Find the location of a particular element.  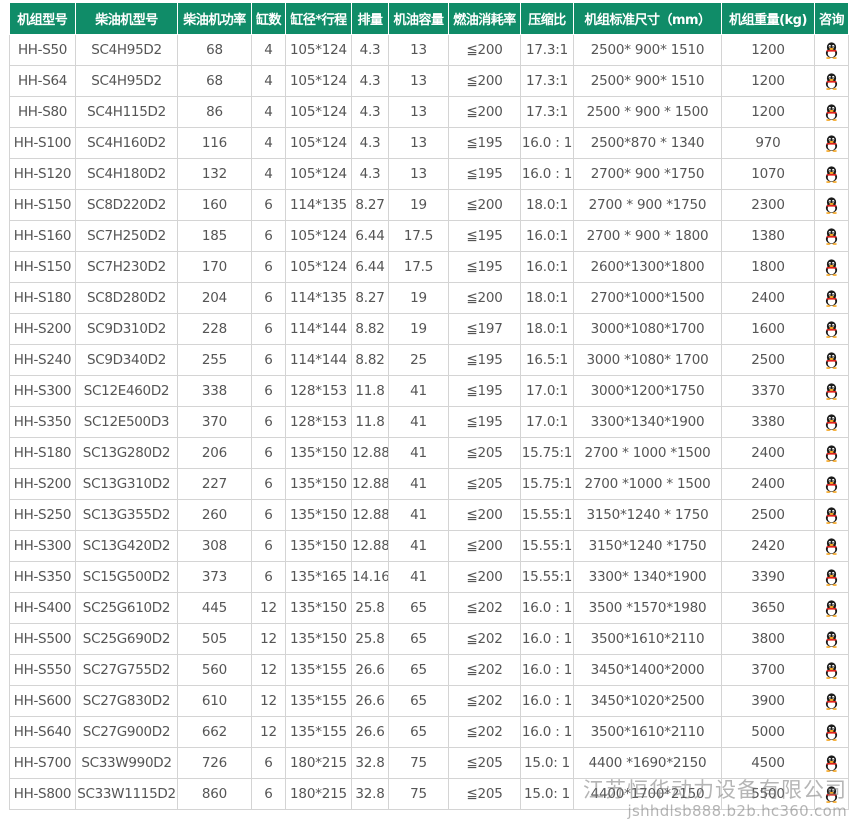

cell-engine-model: SC27G830D2 is located at coordinates (126, 701).